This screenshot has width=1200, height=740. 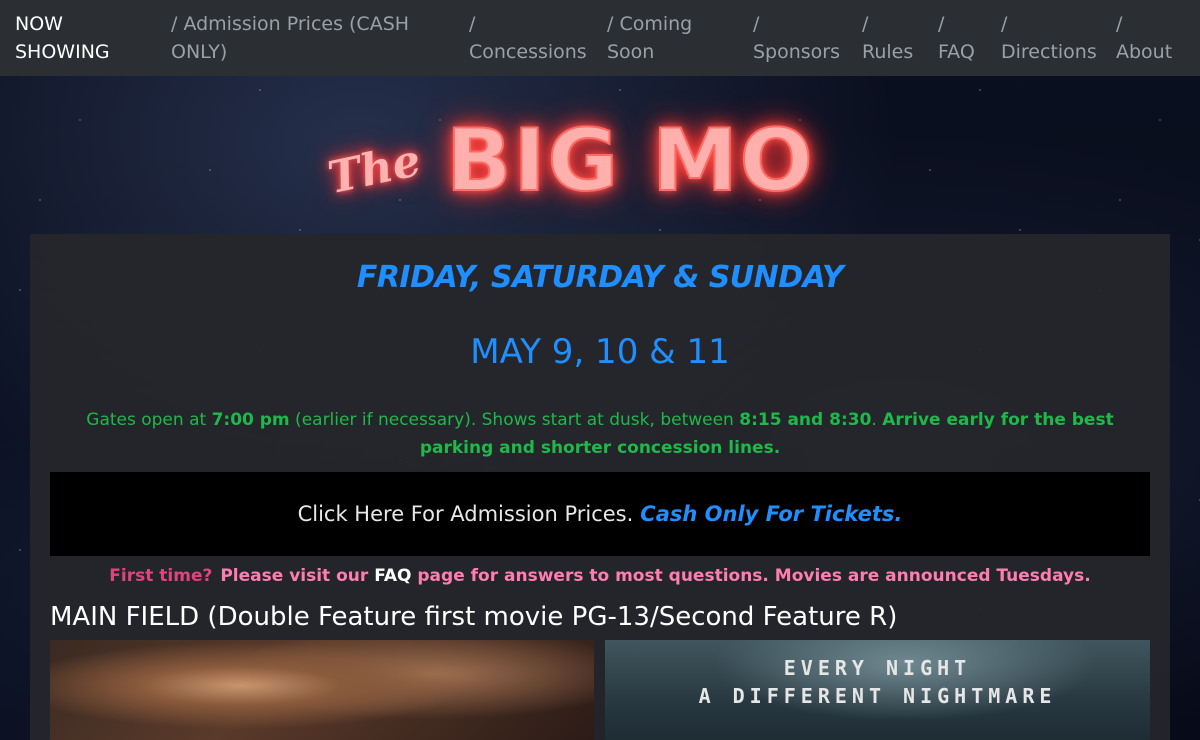 What do you see at coordinates (290, 38) in the screenshot?
I see `nav-admission-prices: / Admission Prices (CASH ONLY)` at bounding box center [290, 38].